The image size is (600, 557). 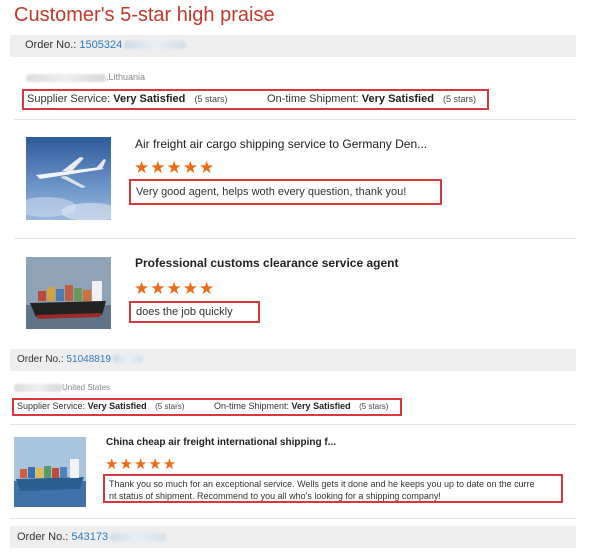 I want to click on review-highlight-box: does the job quickly, so click(x=194, y=312).